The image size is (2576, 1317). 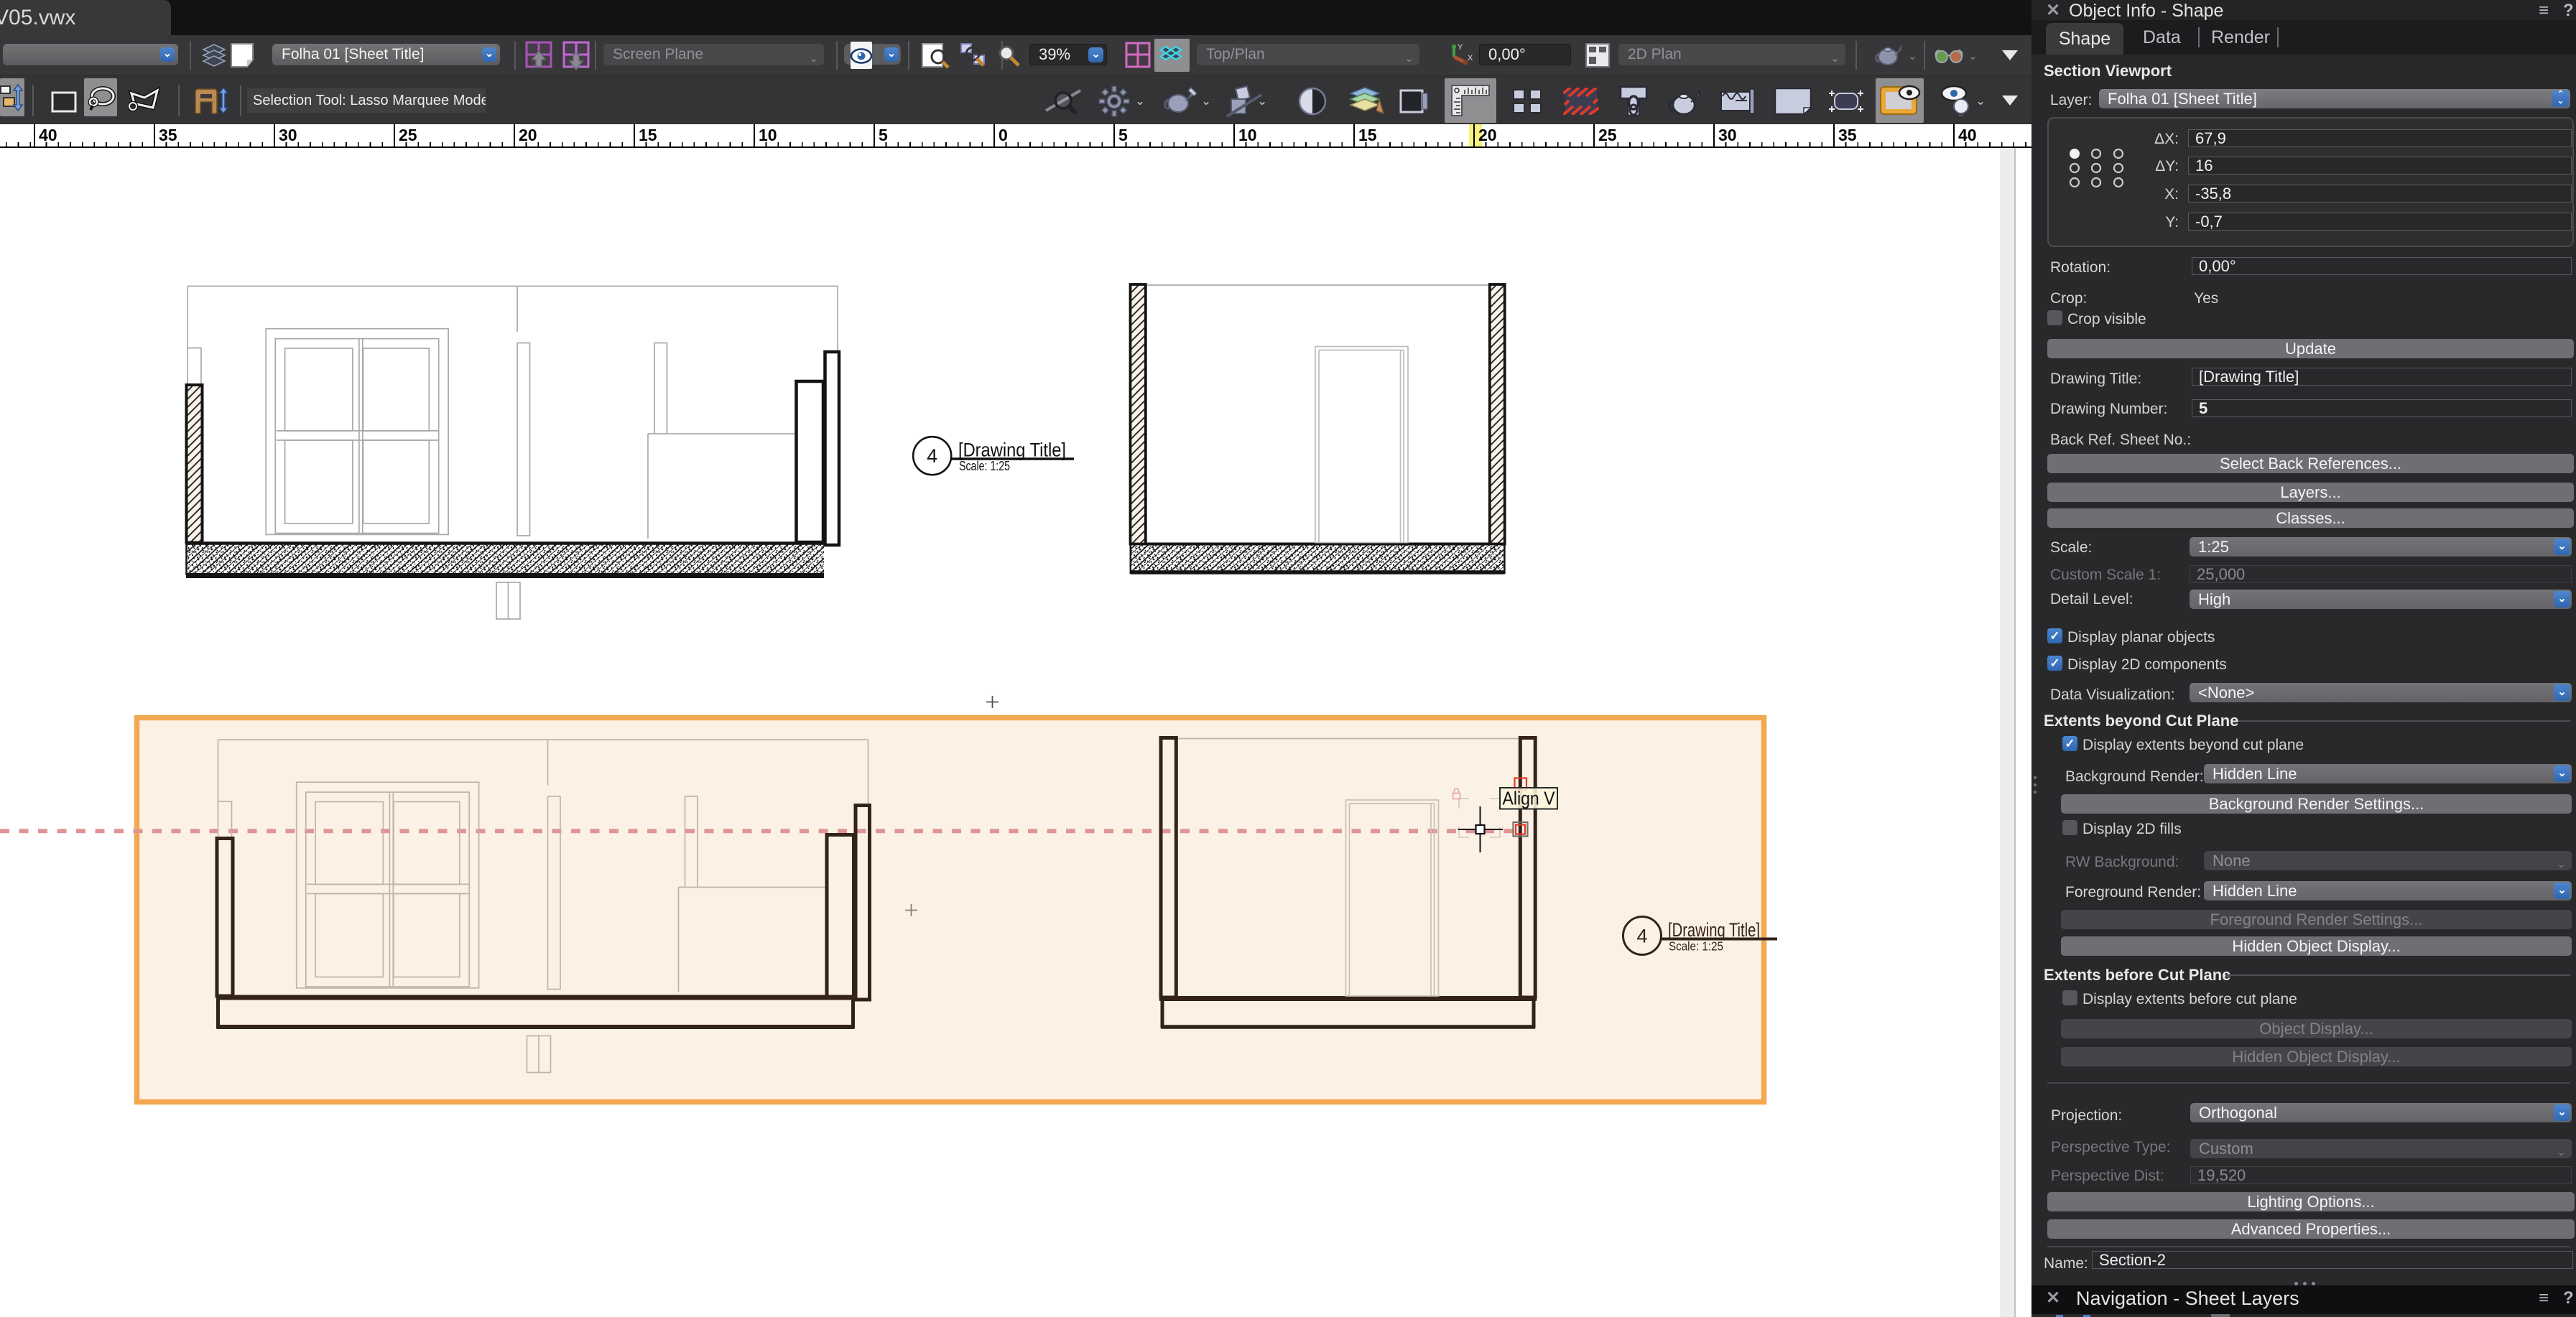 What do you see at coordinates (1529, 798) in the screenshot?
I see `svg-text: Align V` at bounding box center [1529, 798].